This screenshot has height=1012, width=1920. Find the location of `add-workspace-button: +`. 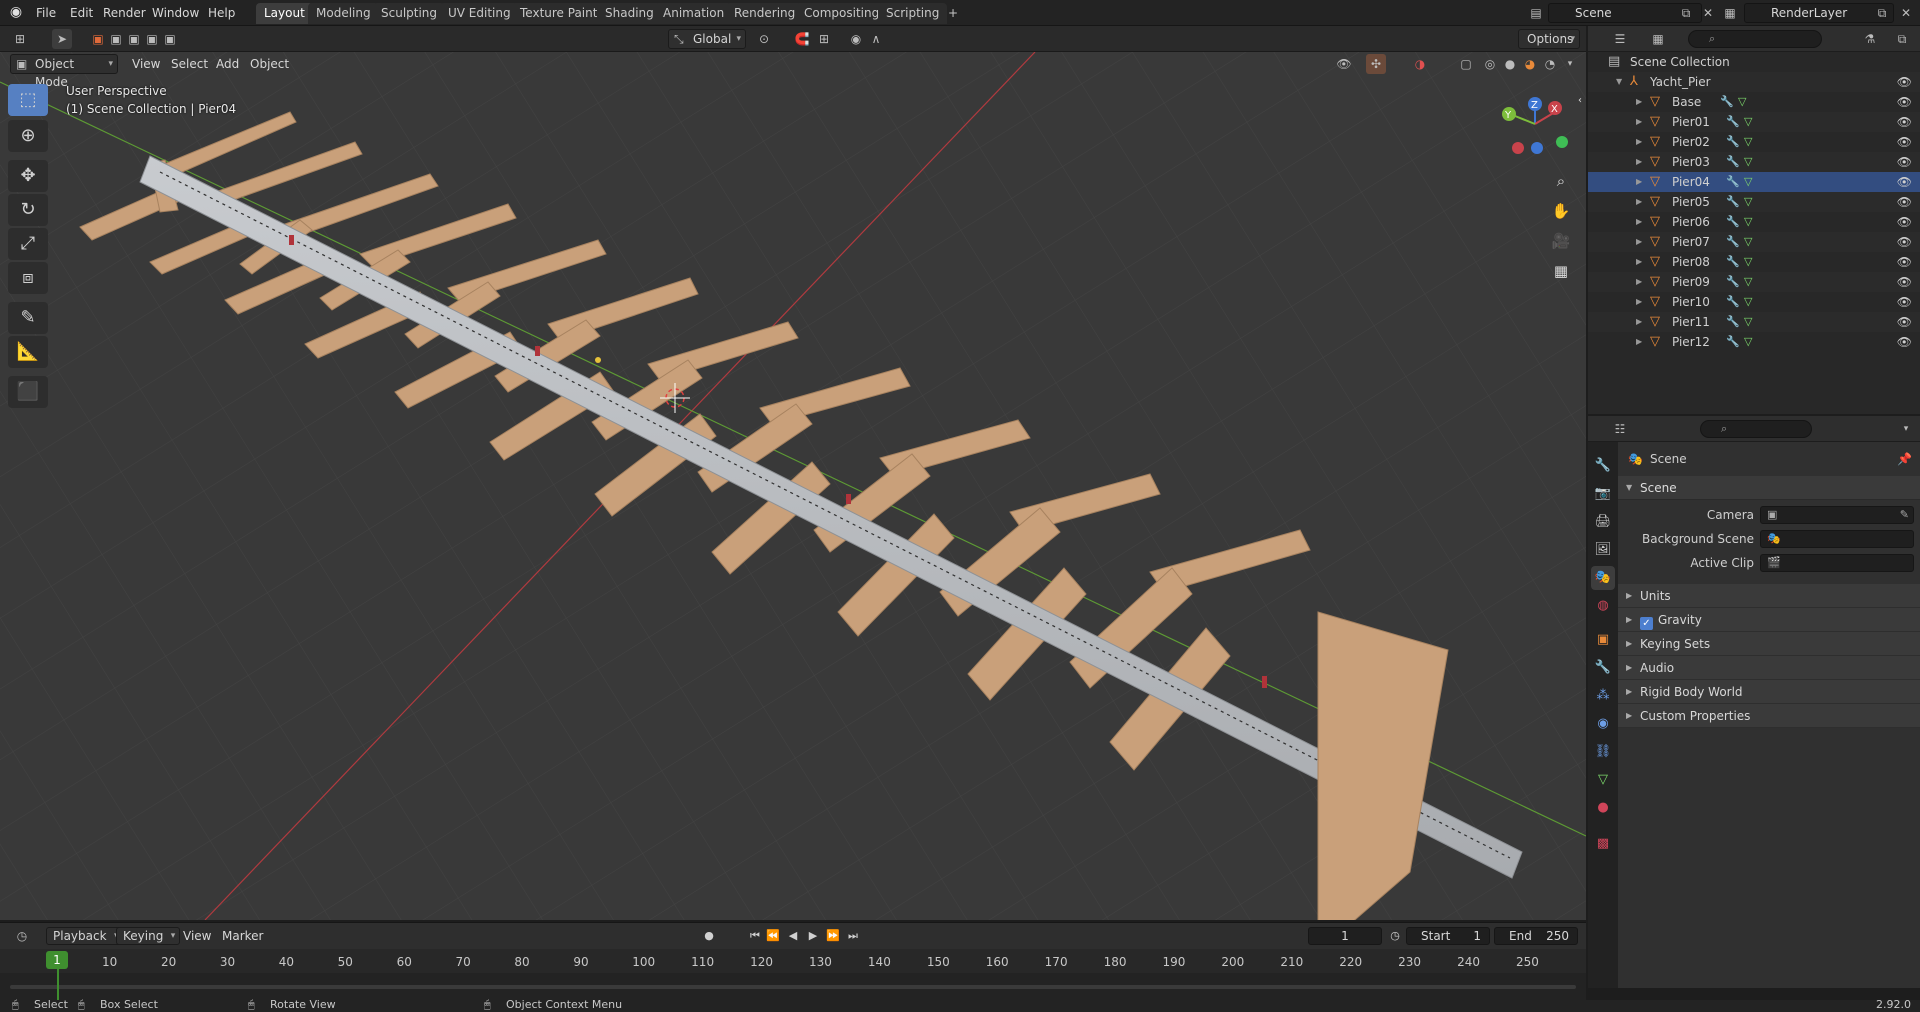

add-workspace-button: + is located at coordinates (953, 13).